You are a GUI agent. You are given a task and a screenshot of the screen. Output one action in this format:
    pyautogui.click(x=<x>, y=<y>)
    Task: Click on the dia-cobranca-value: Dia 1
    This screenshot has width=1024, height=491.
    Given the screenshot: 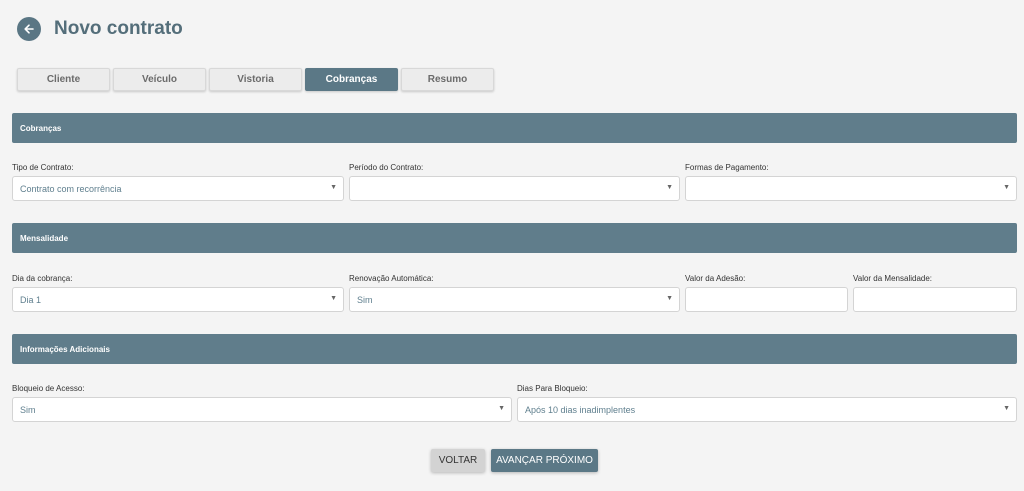 What is the action you would take?
    pyautogui.click(x=31, y=299)
    